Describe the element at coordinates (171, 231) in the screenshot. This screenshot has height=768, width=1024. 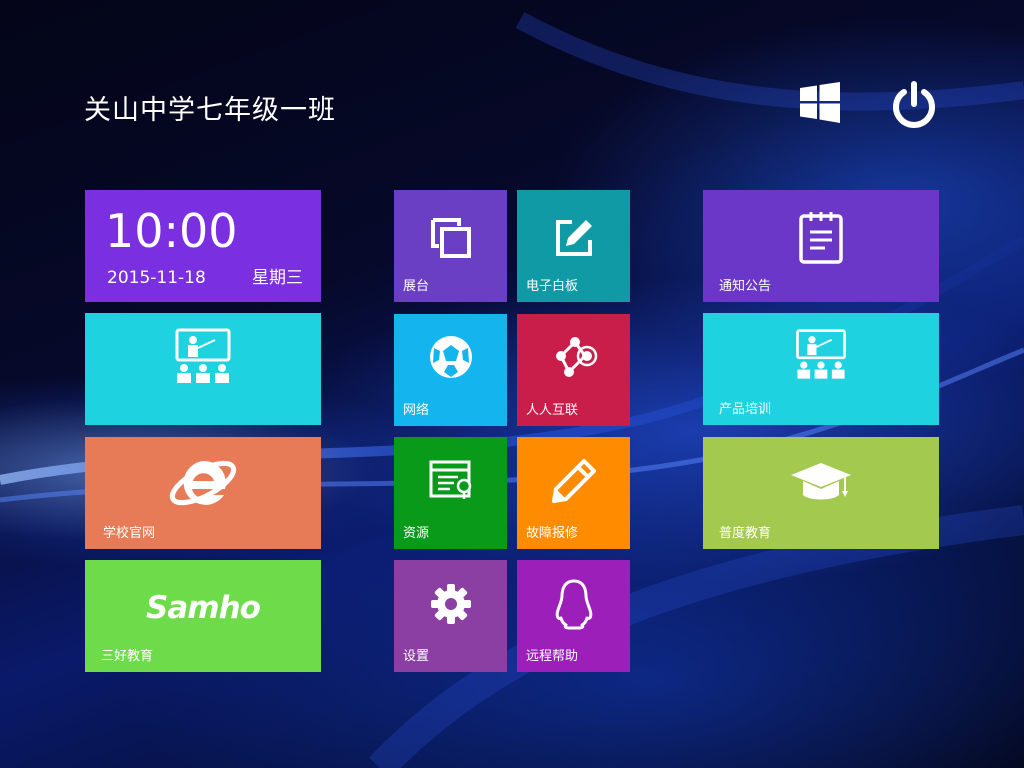
I see `clock-time: 10:00` at that location.